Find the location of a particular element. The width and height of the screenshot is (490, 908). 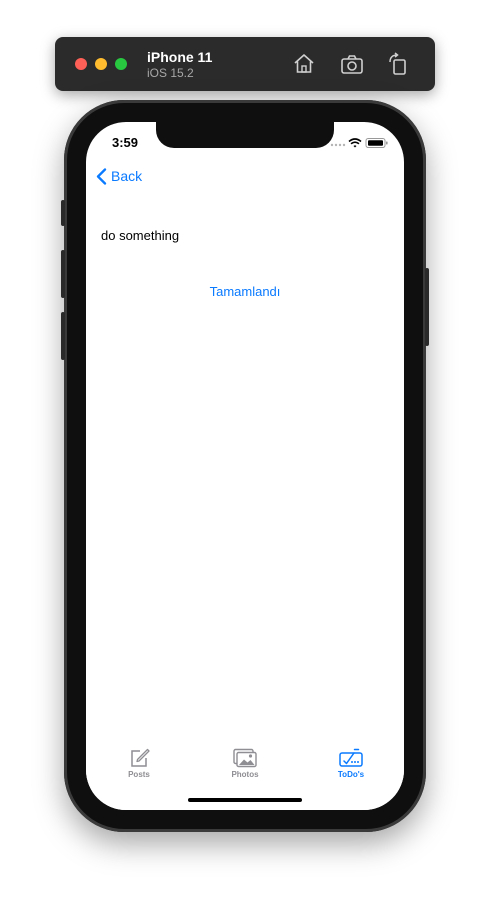

compose-icon is located at coordinates (140, 757).